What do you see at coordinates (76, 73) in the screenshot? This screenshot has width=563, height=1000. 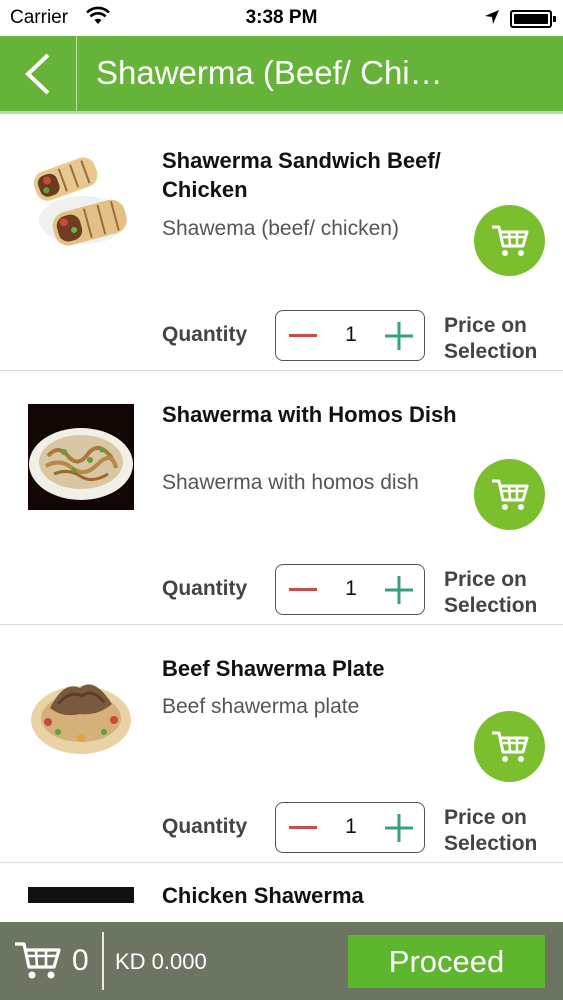 I see `nav-divider` at bounding box center [76, 73].